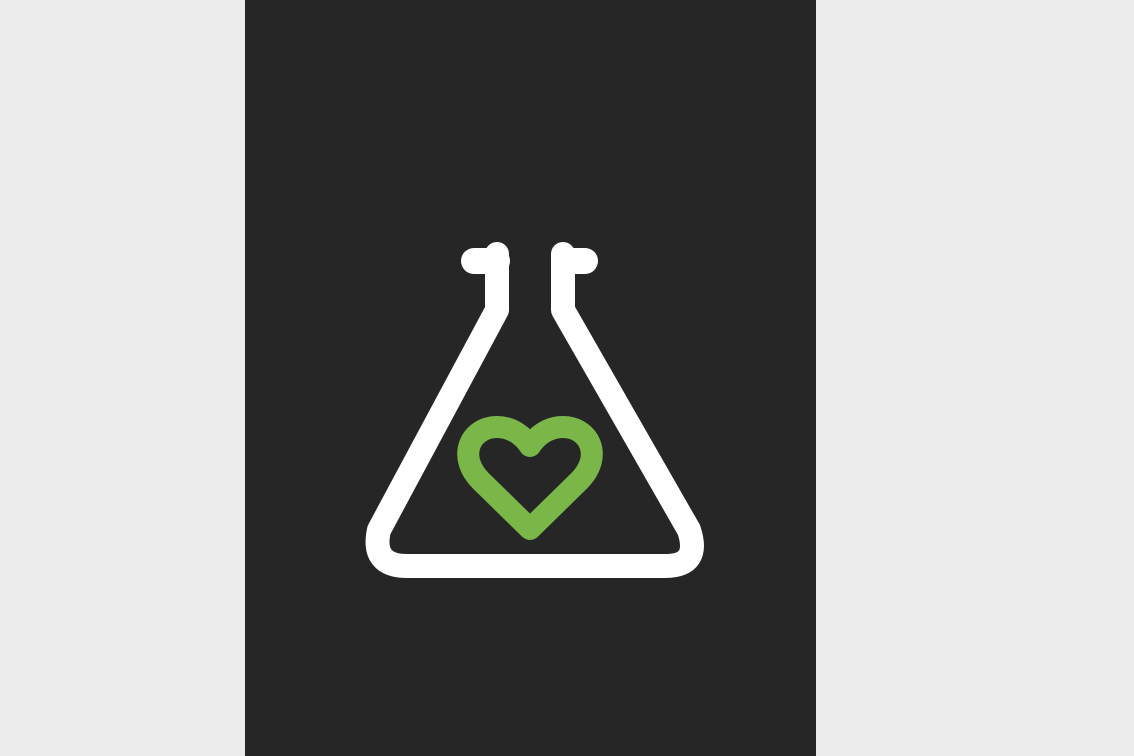 The width and height of the screenshot is (1134, 756). I want to click on flask-with-heart-icon, so click(534, 410).